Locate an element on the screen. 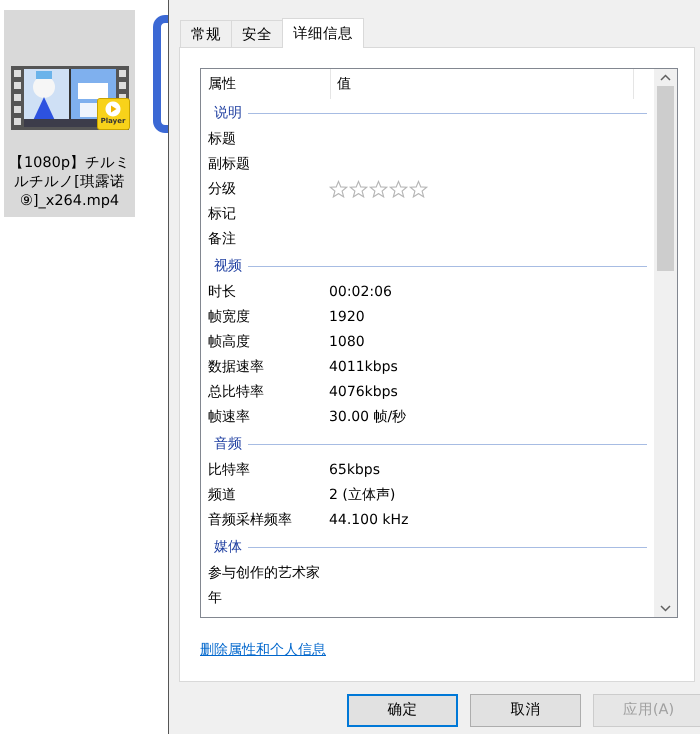  property-name: 帧高度 is located at coordinates (229, 342).